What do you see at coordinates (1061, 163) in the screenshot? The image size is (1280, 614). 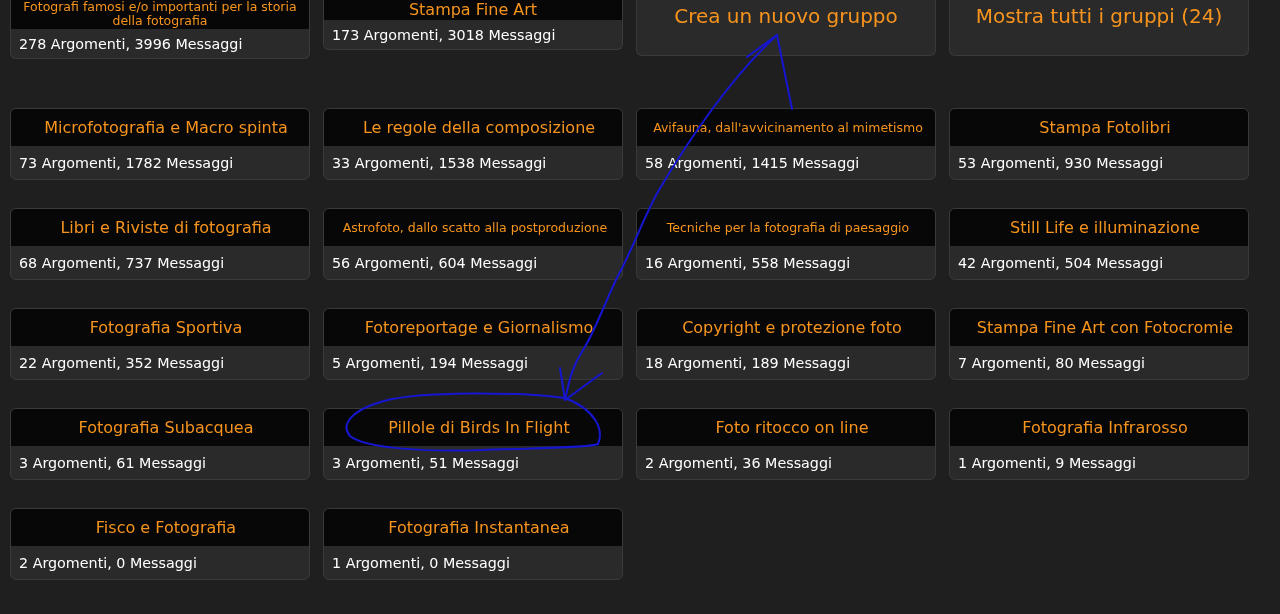 I see `group-stats: 53 Argomenti, 930 Messaggi` at bounding box center [1061, 163].